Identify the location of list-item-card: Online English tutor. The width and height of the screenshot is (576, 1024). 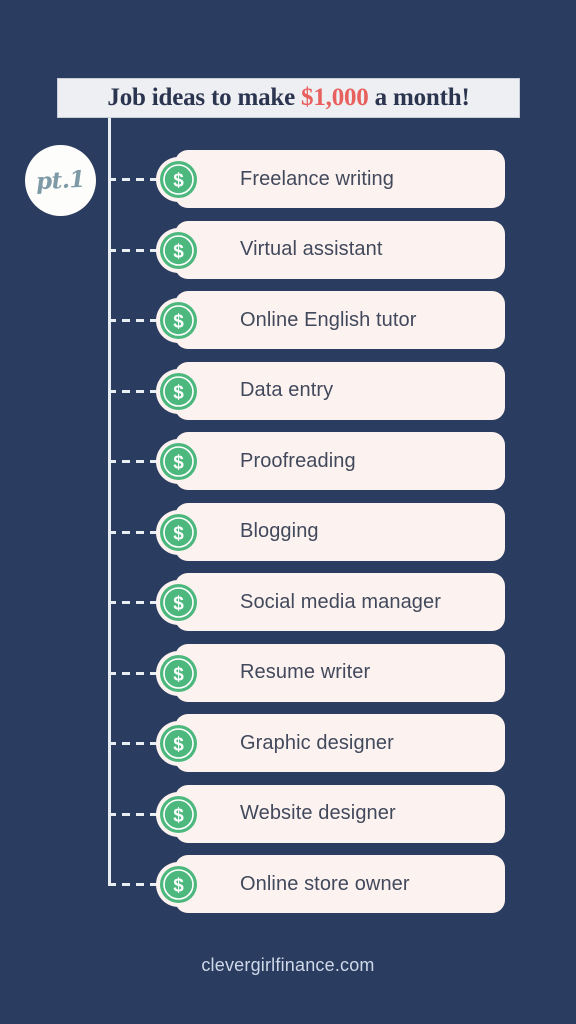
(340, 320).